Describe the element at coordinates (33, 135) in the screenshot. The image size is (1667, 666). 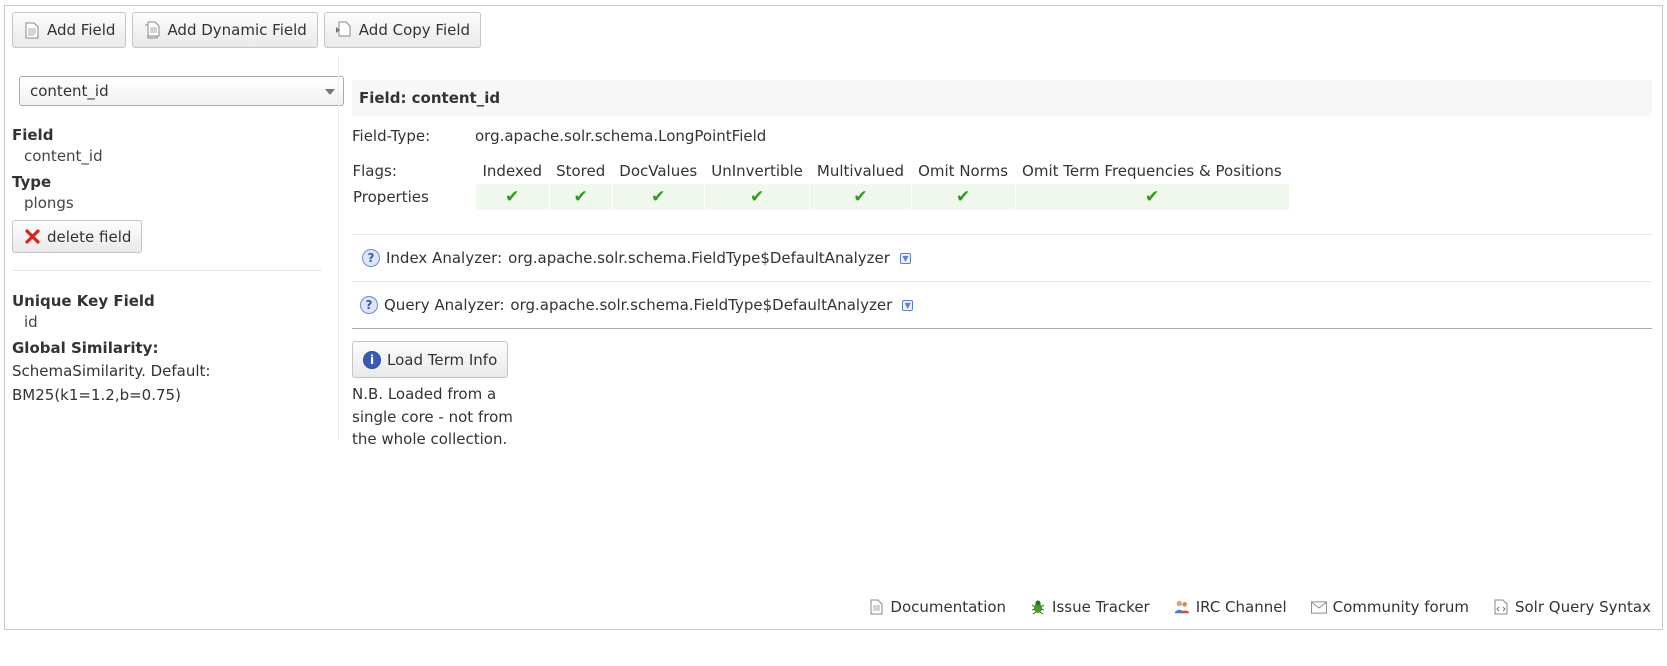
I see `field-label: Field` at that location.